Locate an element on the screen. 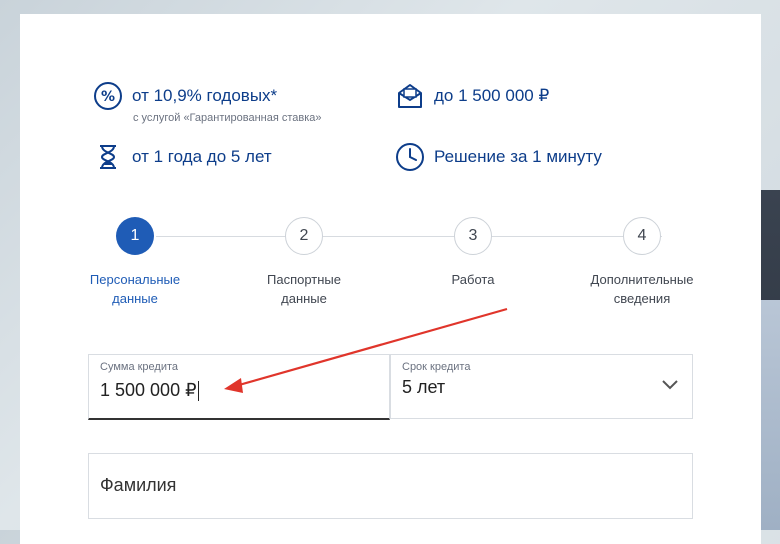  step-1-label: Персональные данные is located at coordinates (135, 289).